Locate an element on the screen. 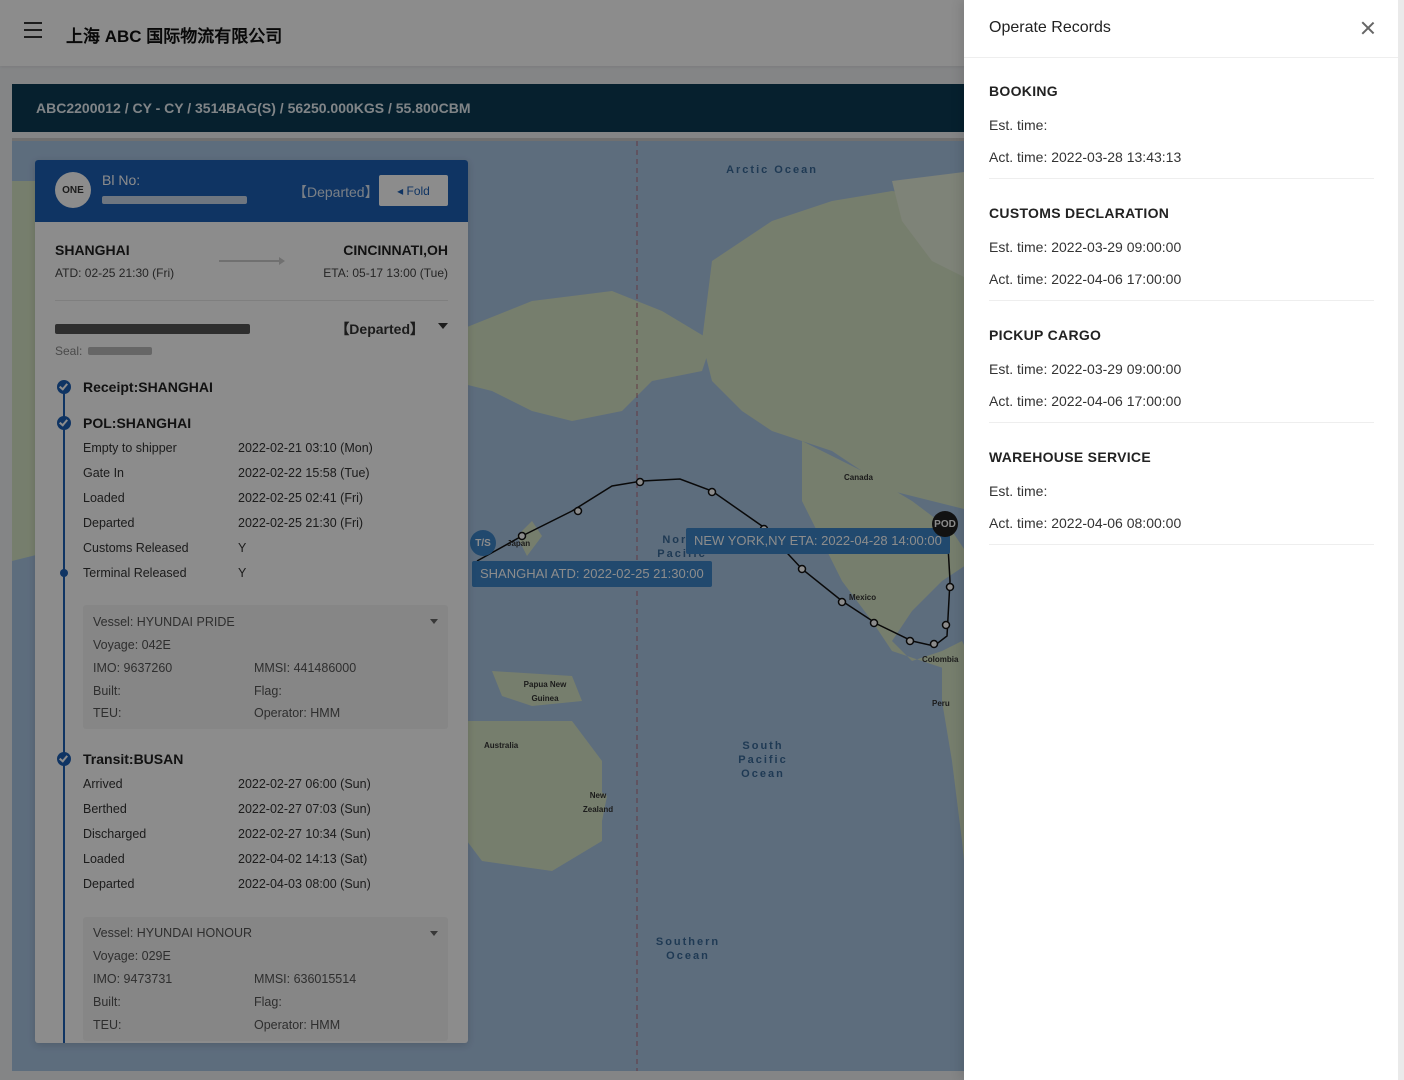 This screenshot has height=1080, width=1404. record-act: Act. time: 2022-04-06 08:00:00 is located at coordinates (1085, 523).